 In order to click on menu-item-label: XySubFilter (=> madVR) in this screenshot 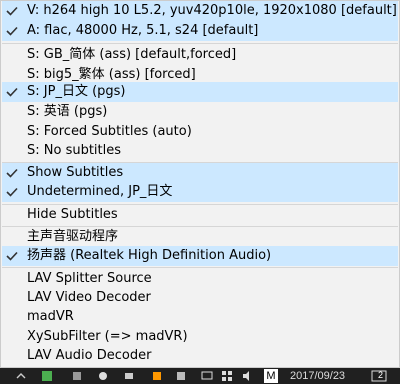, I will do `click(107, 336)`.